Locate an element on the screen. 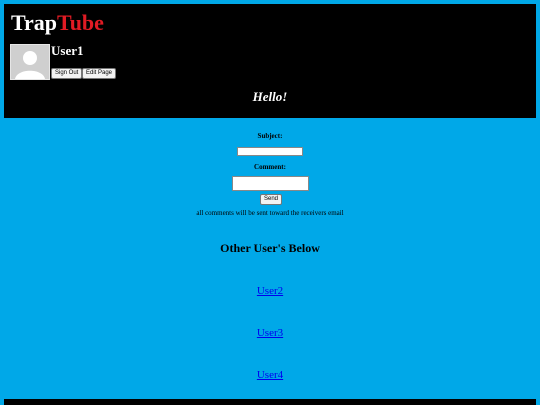  greeting-text: Hello! is located at coordinates (270, 96).